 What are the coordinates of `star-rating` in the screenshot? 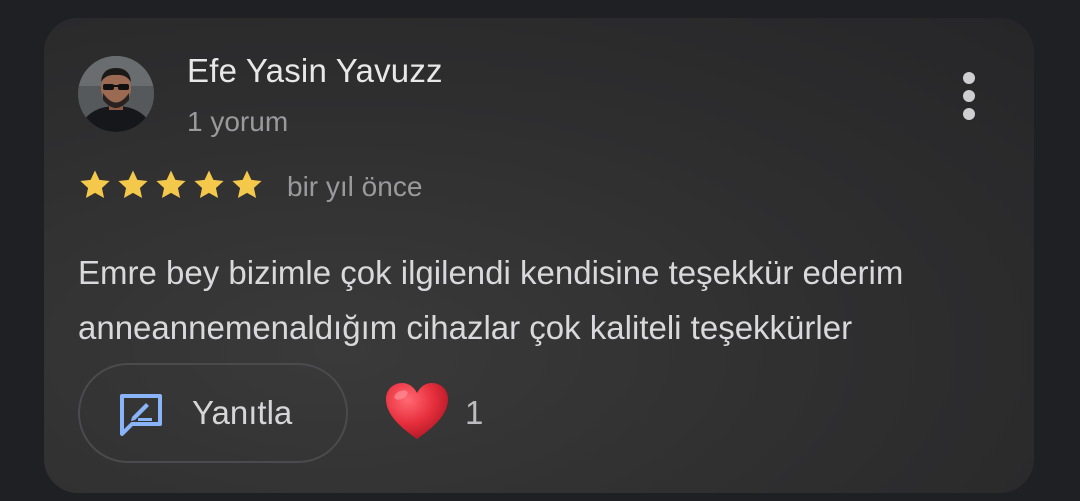 It's located at (171, 185).